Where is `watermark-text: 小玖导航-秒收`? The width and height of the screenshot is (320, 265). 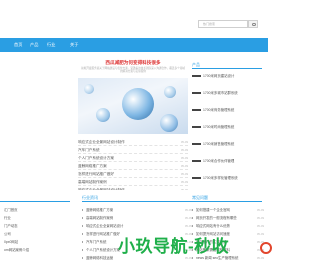
watermark-text: 小玖导航-秒收 is located at coordinates (174, 246).